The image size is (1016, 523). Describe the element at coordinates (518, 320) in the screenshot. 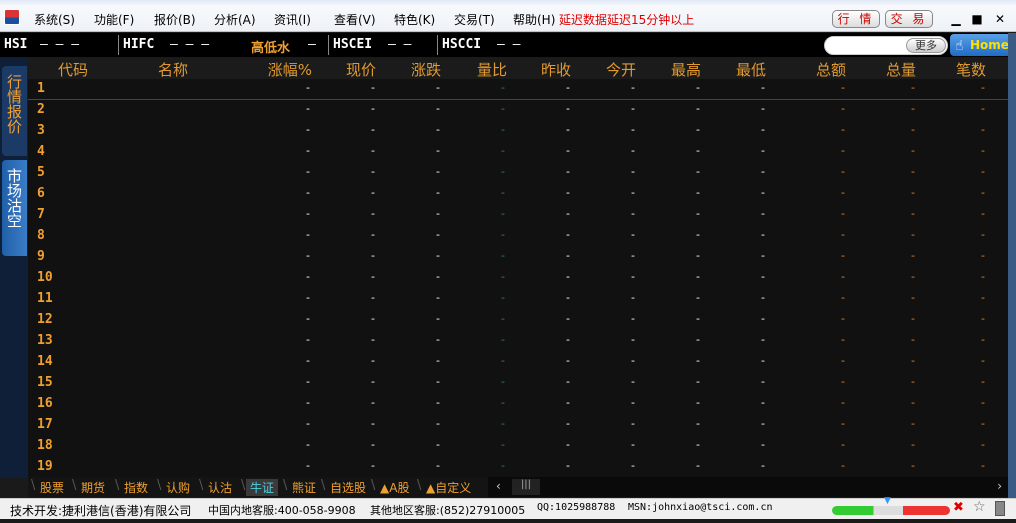

I see `table-row: 12 - - - - - - - - - - -` at that location.